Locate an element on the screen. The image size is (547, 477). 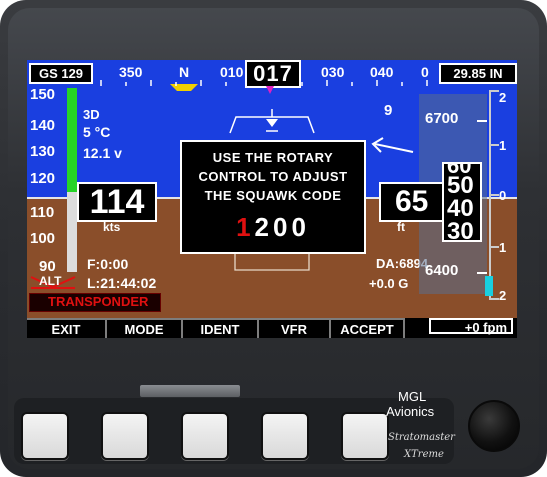
airspeed-tick-100: 100 is located at coordinates (43, 238).